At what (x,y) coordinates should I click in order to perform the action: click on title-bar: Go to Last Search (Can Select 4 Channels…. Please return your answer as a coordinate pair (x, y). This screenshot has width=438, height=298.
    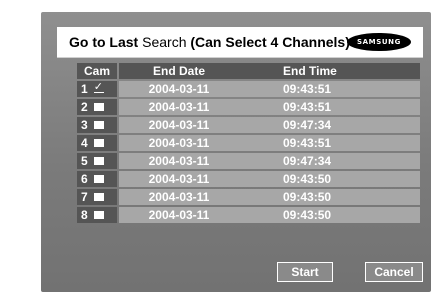
    Looking at the image, I should click on (240, 42).